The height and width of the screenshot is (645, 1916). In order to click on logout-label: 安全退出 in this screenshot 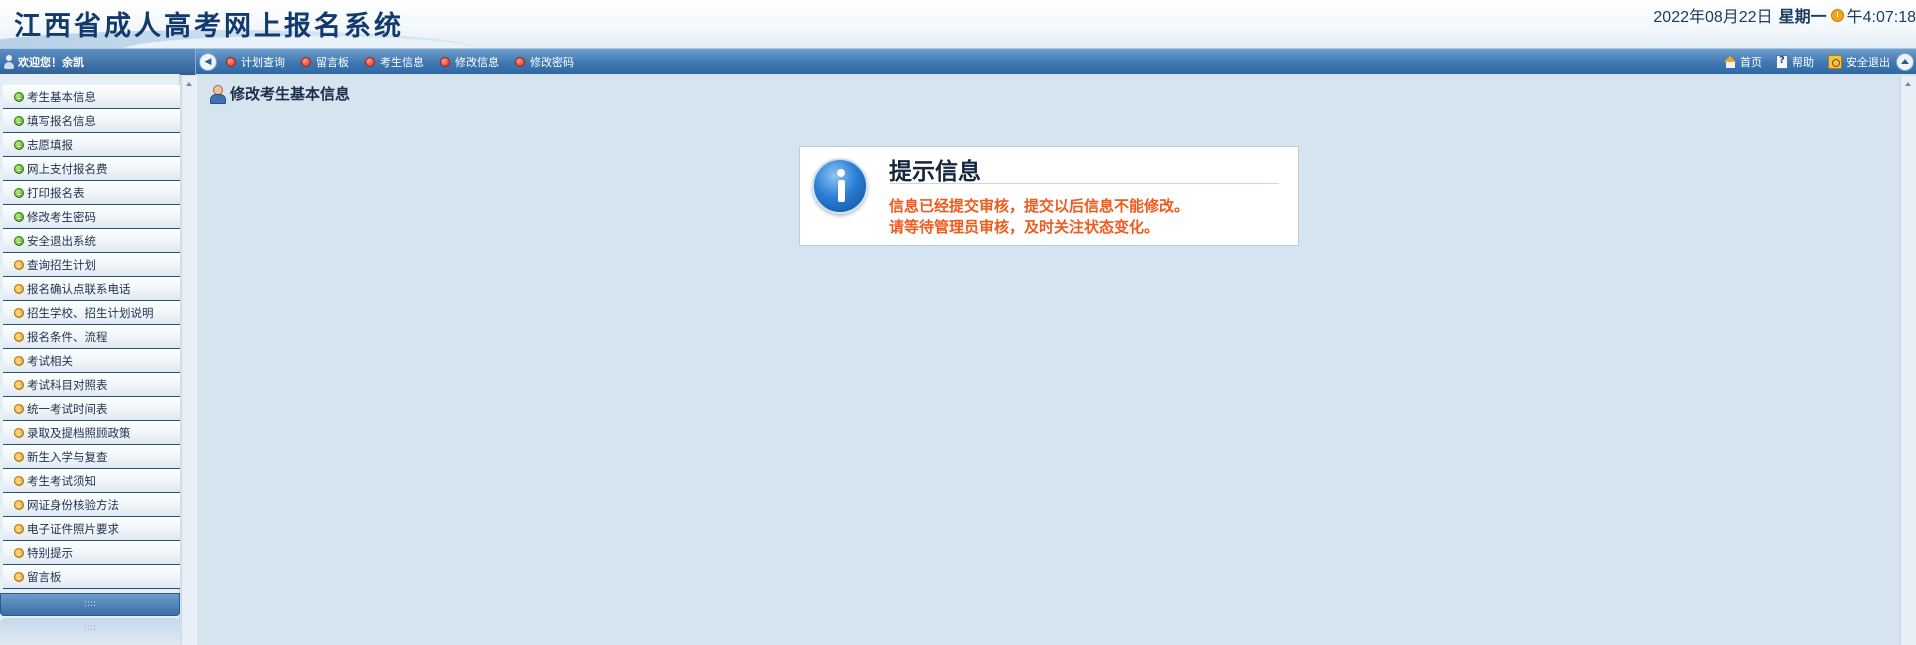, I will do `click(1868, 62)`.